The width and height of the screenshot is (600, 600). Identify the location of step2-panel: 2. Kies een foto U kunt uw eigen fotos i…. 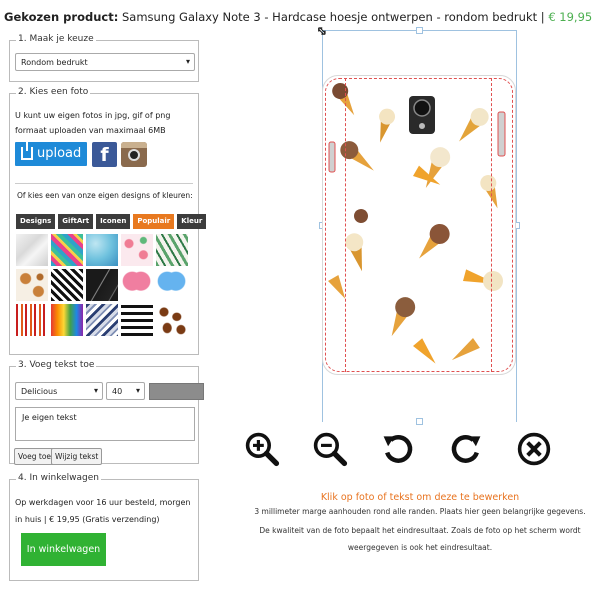
(108, 221).